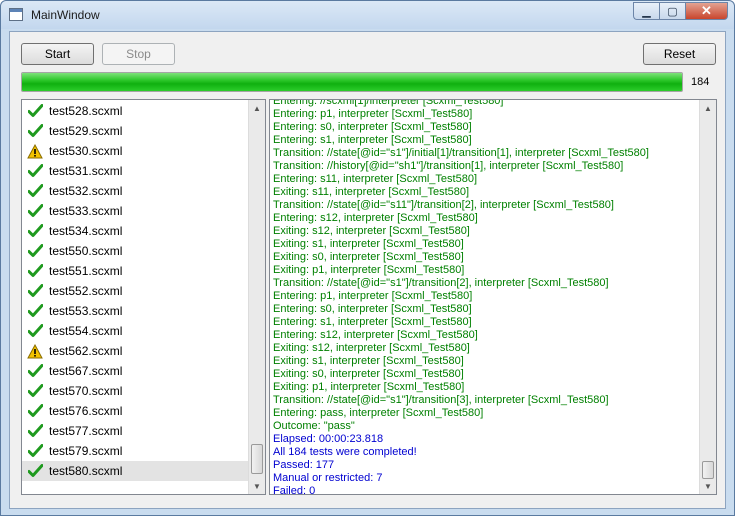 The width and height of the screenshot is (735, 516). What do you see at coordinates (367, 15) in the screenshot?
I see `title-bar: MainWindow ▁ ▢ ✕` at bounding box center [367, 15].